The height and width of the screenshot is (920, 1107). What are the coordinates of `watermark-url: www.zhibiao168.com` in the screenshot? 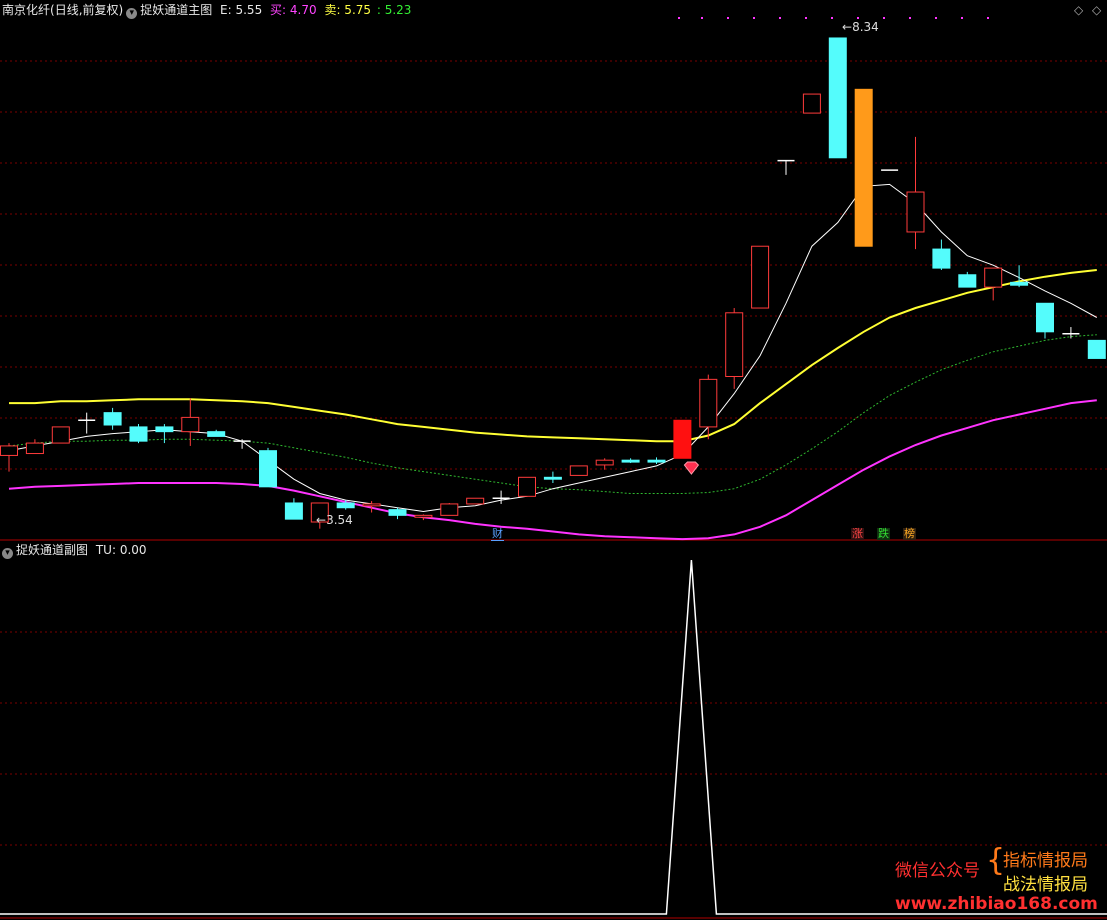 It's located at (996, 904).